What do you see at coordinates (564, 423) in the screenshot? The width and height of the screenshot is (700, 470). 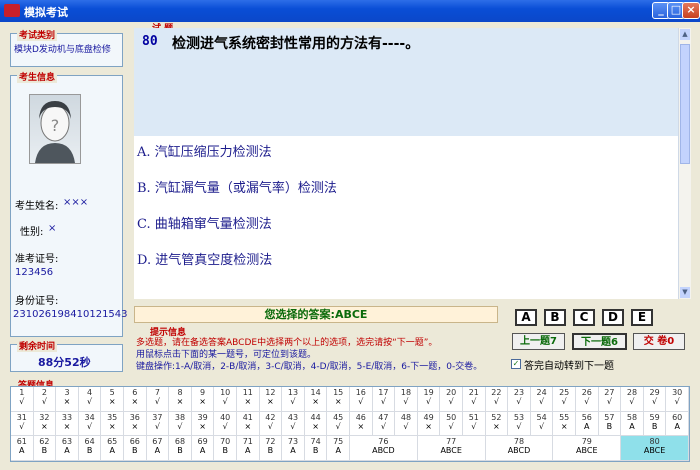 I see `question-cell-55: 55 ×` at bounding box center [564, 423].